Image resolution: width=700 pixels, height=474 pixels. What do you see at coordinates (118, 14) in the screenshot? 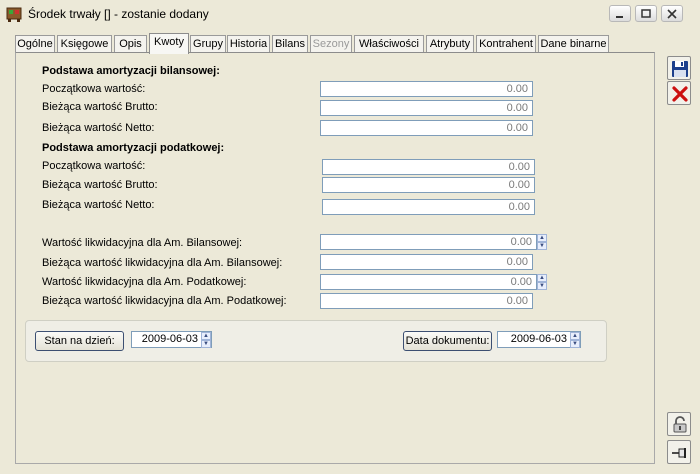
I see `window-title: Środek trwały [] - zostanie dodany` at bounding box center [118, 14].